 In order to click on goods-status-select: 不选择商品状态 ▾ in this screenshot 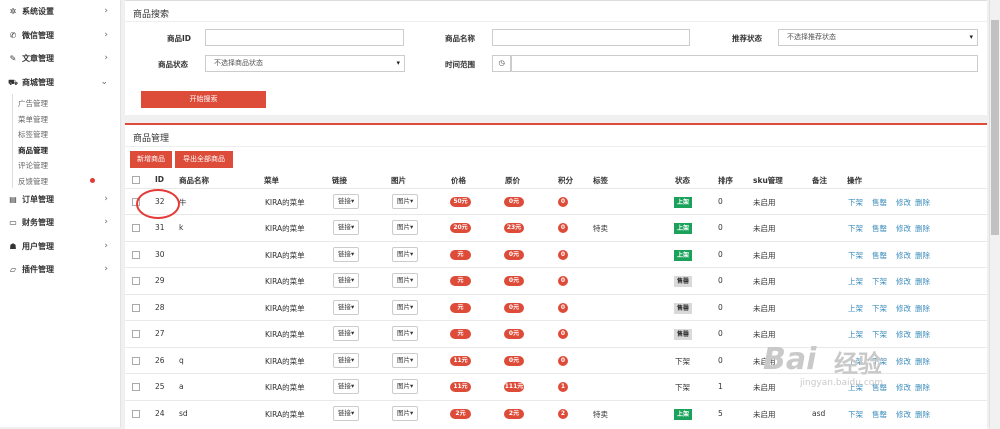, I will do `click(305, 63)`.